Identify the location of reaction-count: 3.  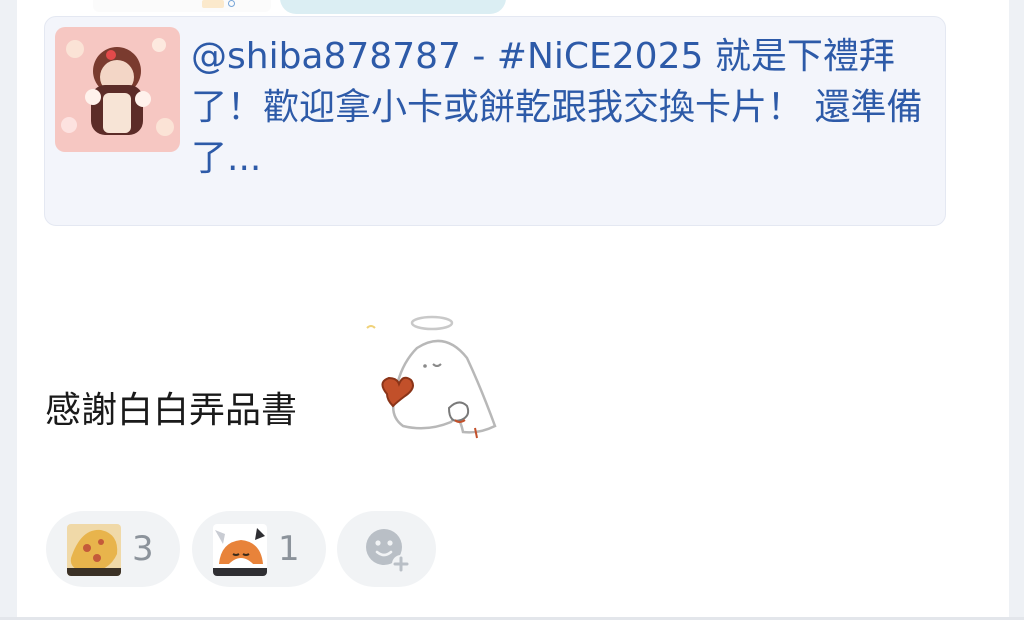
(143, 549).